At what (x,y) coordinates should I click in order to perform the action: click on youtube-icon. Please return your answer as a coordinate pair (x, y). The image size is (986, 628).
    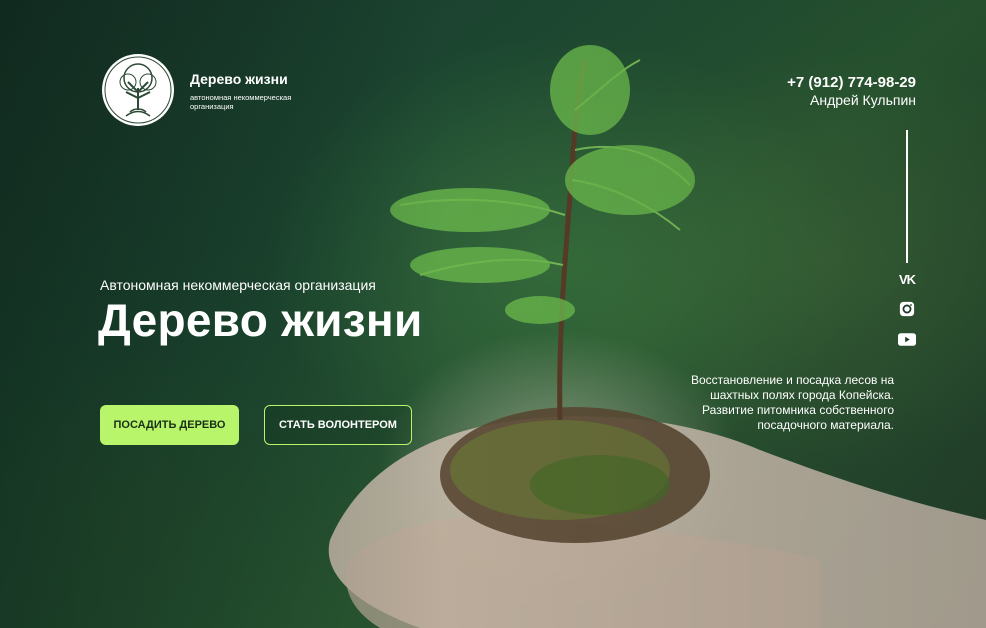
    Looking at the image, I should click on (907, 339).